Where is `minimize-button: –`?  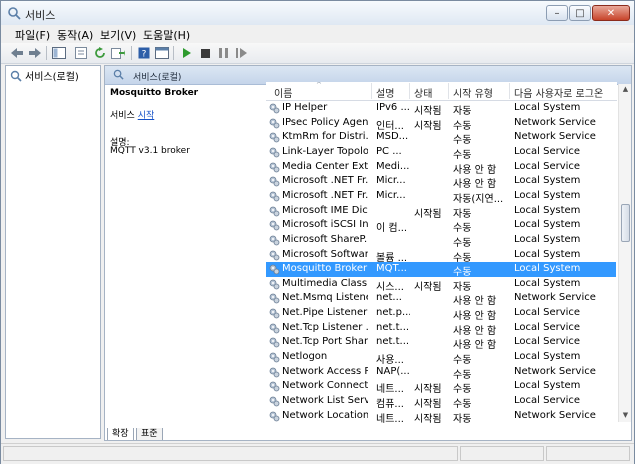
minimize-button: – is located at coordinates (557, 13).